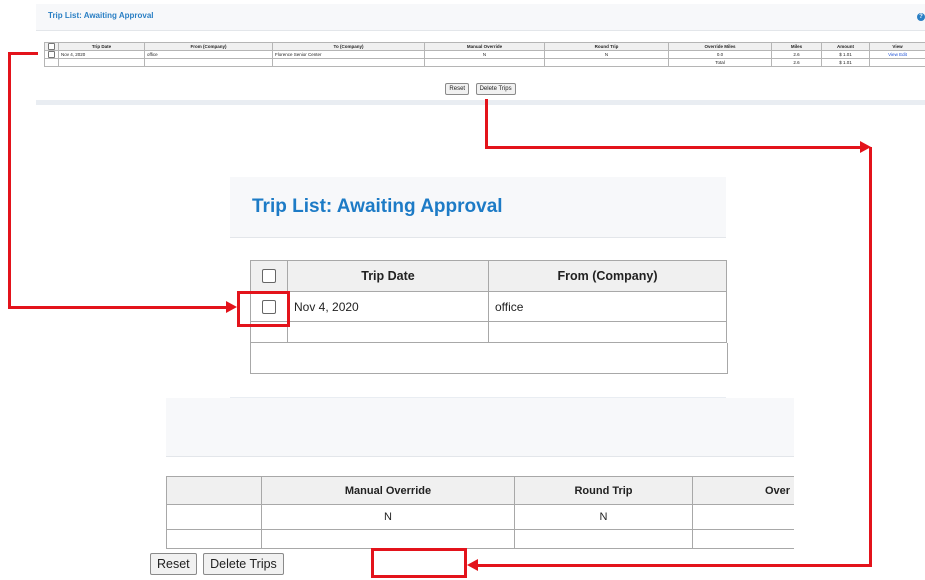  I want to click on reset-button: Reset, so click(457, 89).